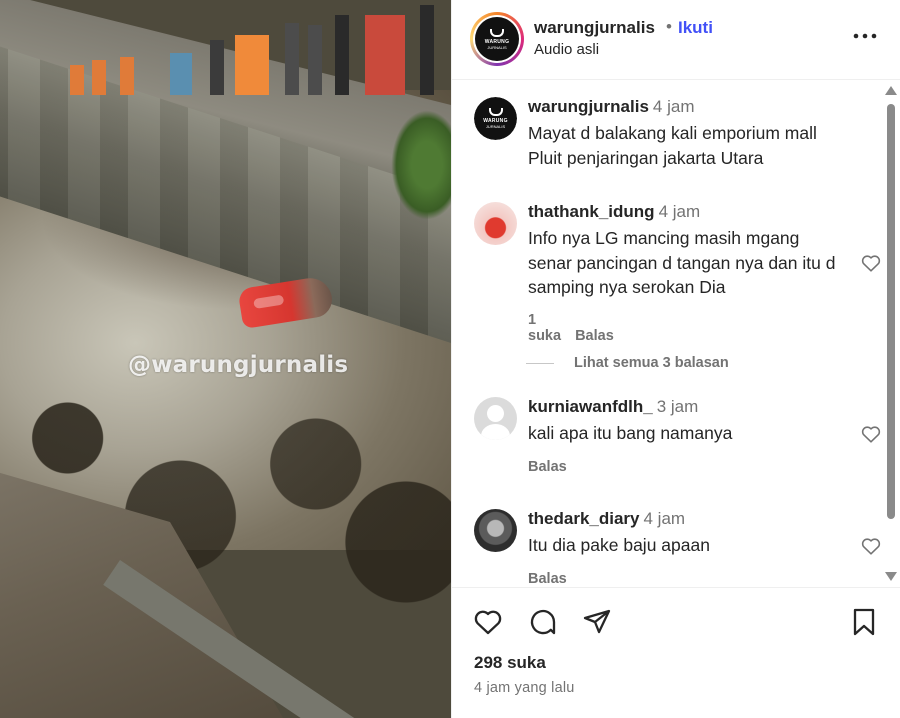 Image resolution: width=900 pixels, height=718 pixels. I want to click on comment-text: kali apa itu bang namanya, so click(630, 433).